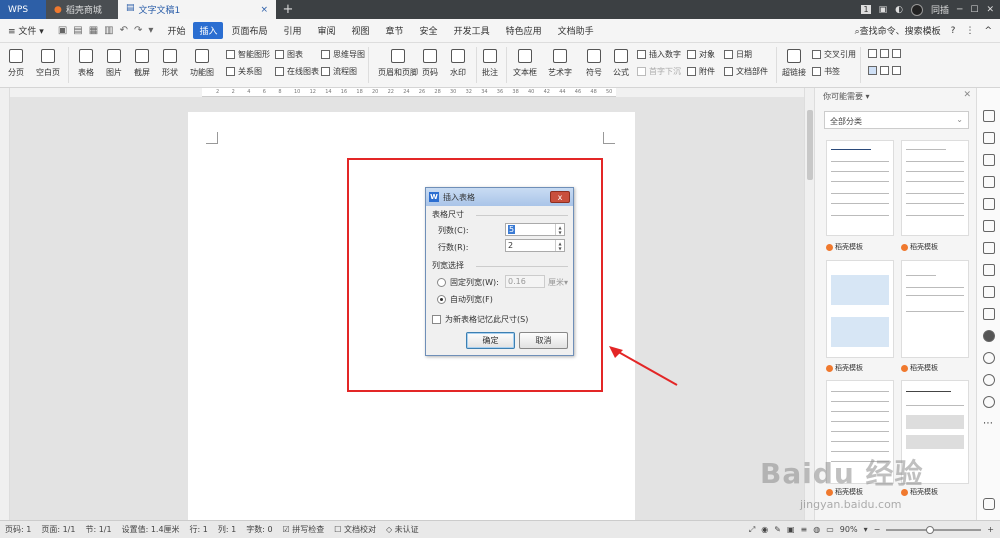 This screenshot has width=1000, height=538. I want to click on brush-icon, so click(989, 270).